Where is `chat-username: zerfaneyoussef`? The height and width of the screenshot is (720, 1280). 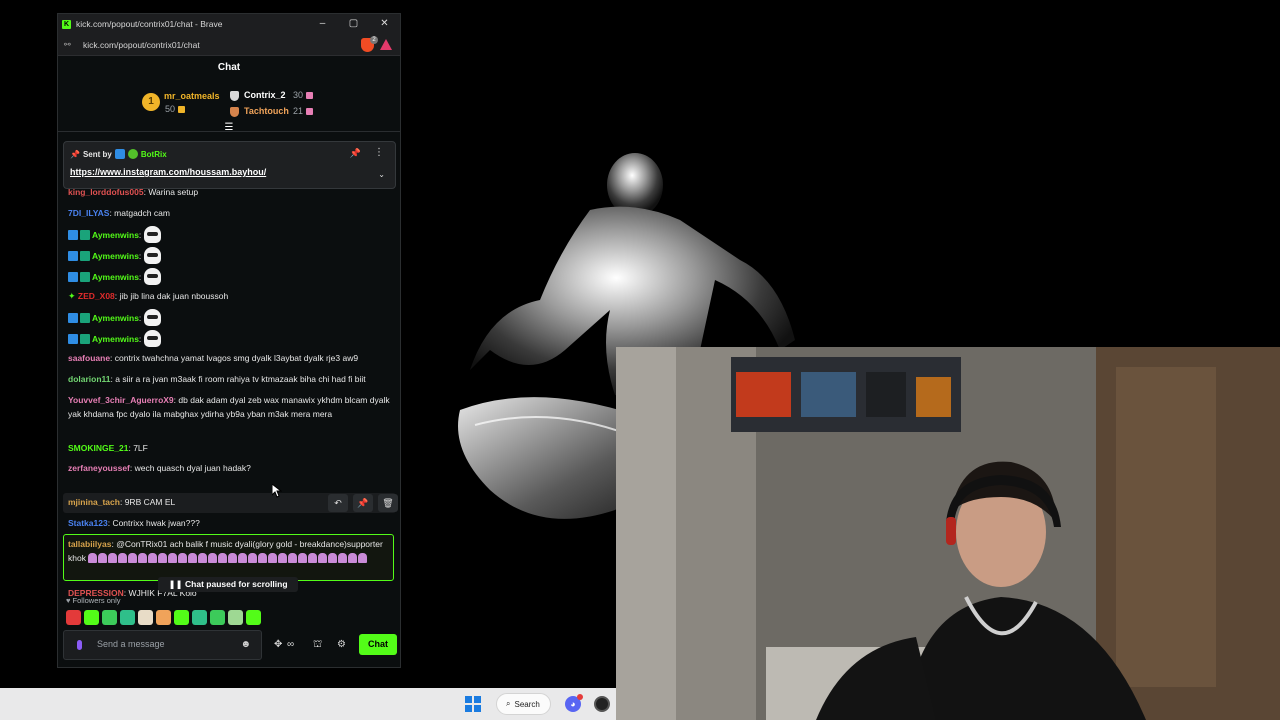
chat-username: zerfaneyoussef is located at coordinates (99, 468).